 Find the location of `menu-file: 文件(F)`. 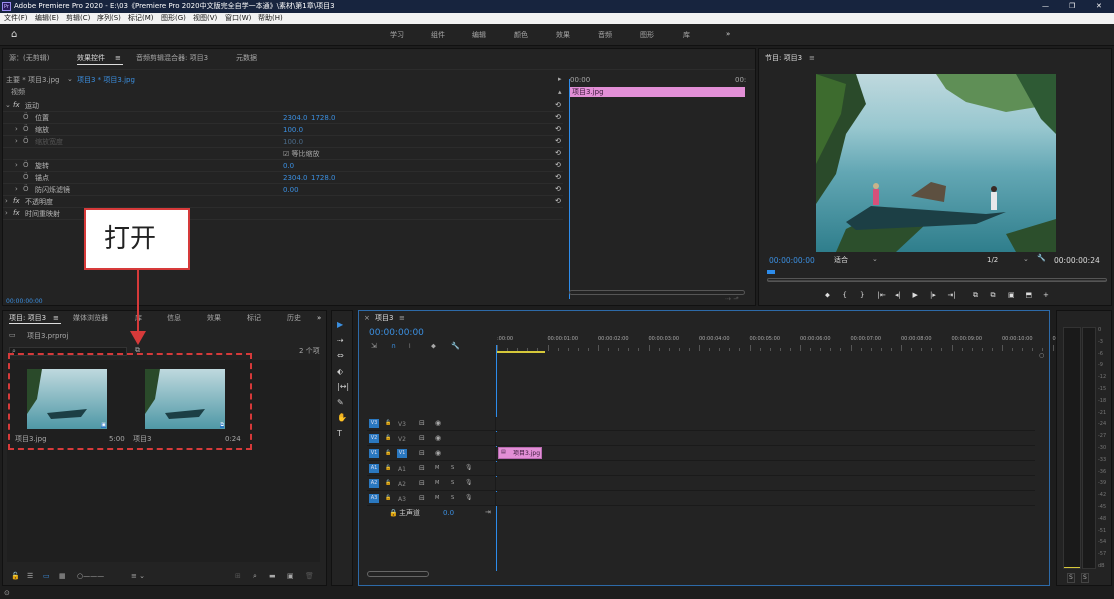

menu-file: 文件(F) is located at coordinates (16, 18).